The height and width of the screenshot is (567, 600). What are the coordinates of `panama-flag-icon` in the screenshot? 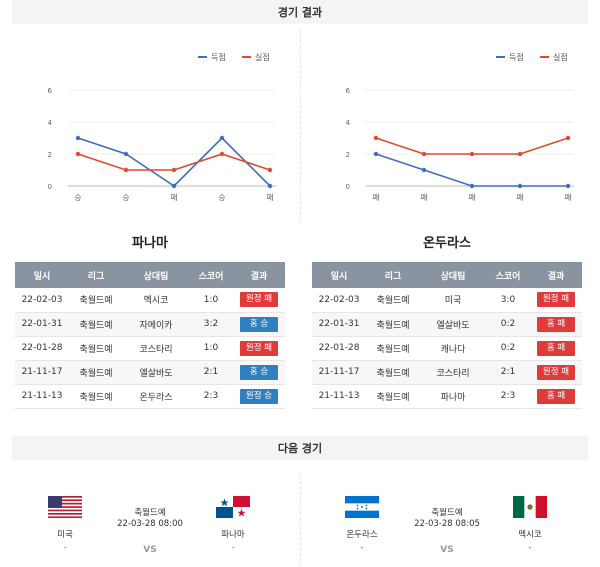 It's located at (233, 507).